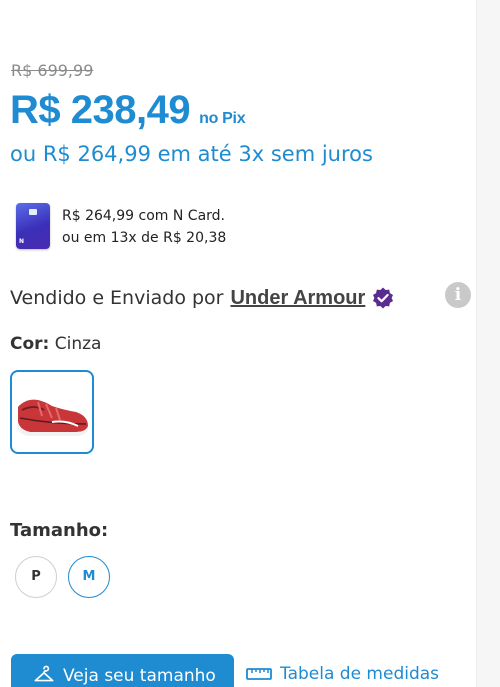 The image size is (500, 687). Describe the element at coordinates (144, 238) in the screenshot. I see `ncard-offer-line-2: ou em 13x de R$ 20,38` at that location.